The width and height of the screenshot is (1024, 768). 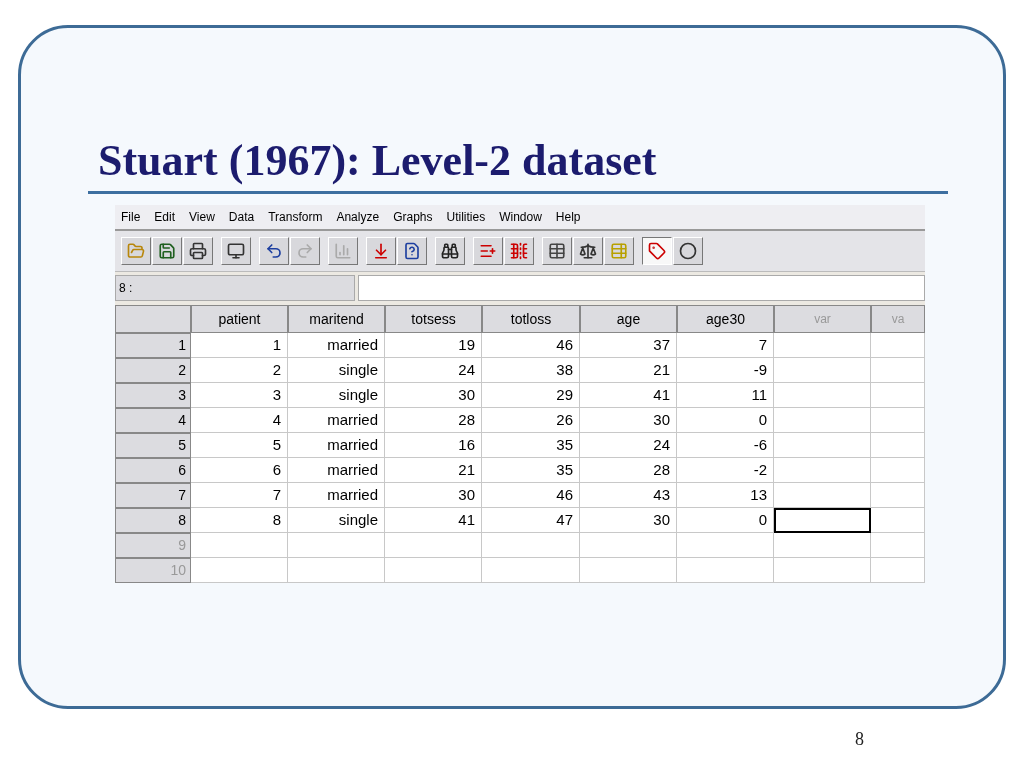 What do you see at coordinates (136, 251) in the screenshot?
I see `folder-icon` at bounding box center [136, 251].